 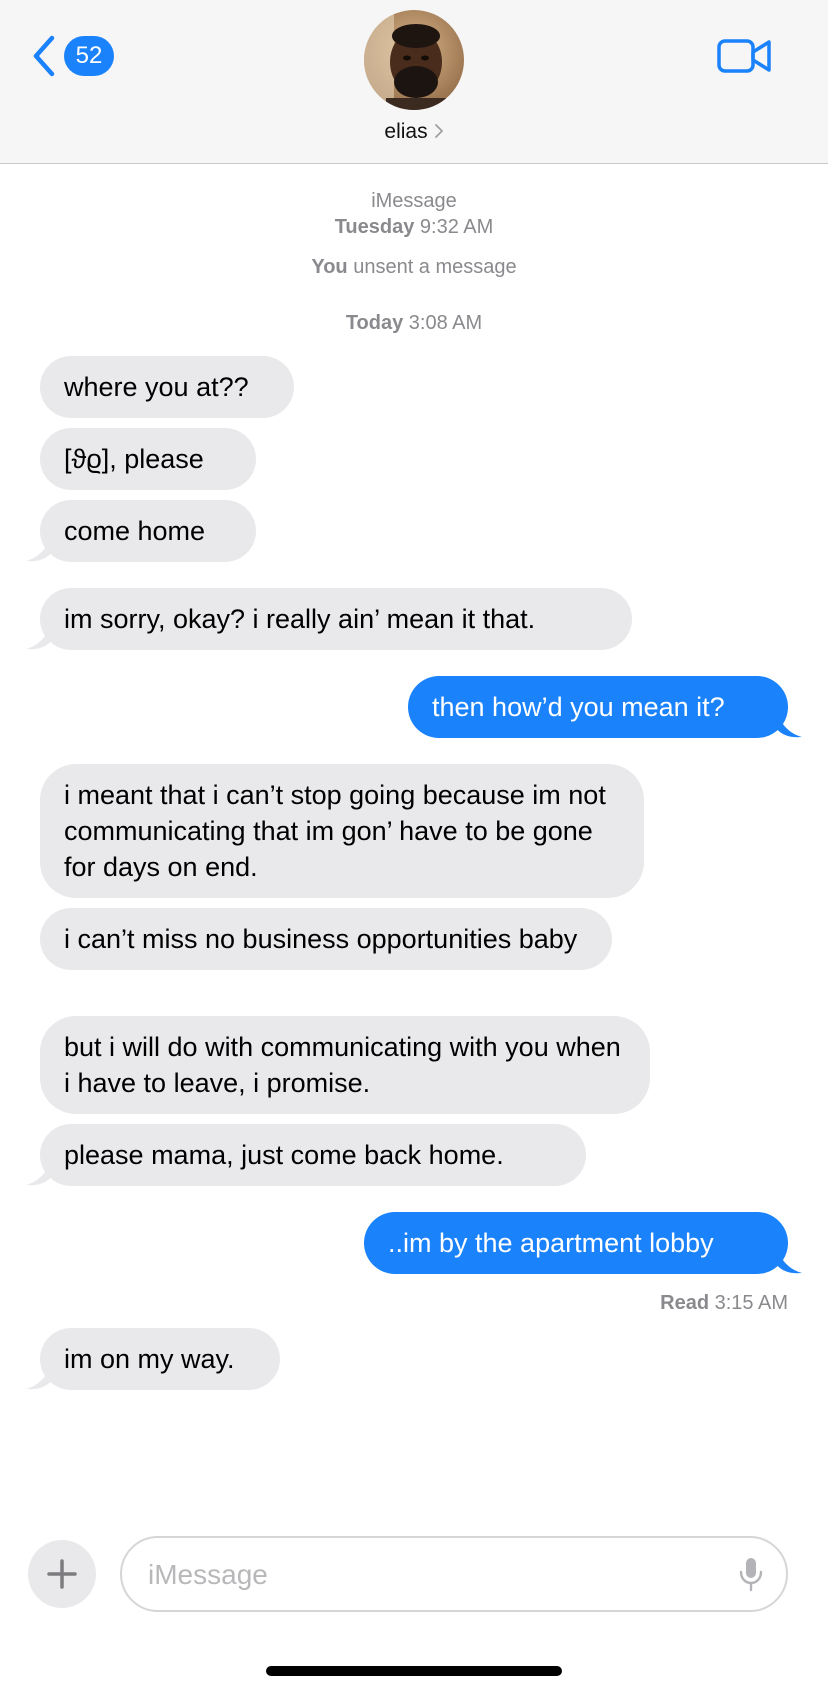 I want to click on read-receipt: Read 3:15 AM, so click(x=724, y=1303).